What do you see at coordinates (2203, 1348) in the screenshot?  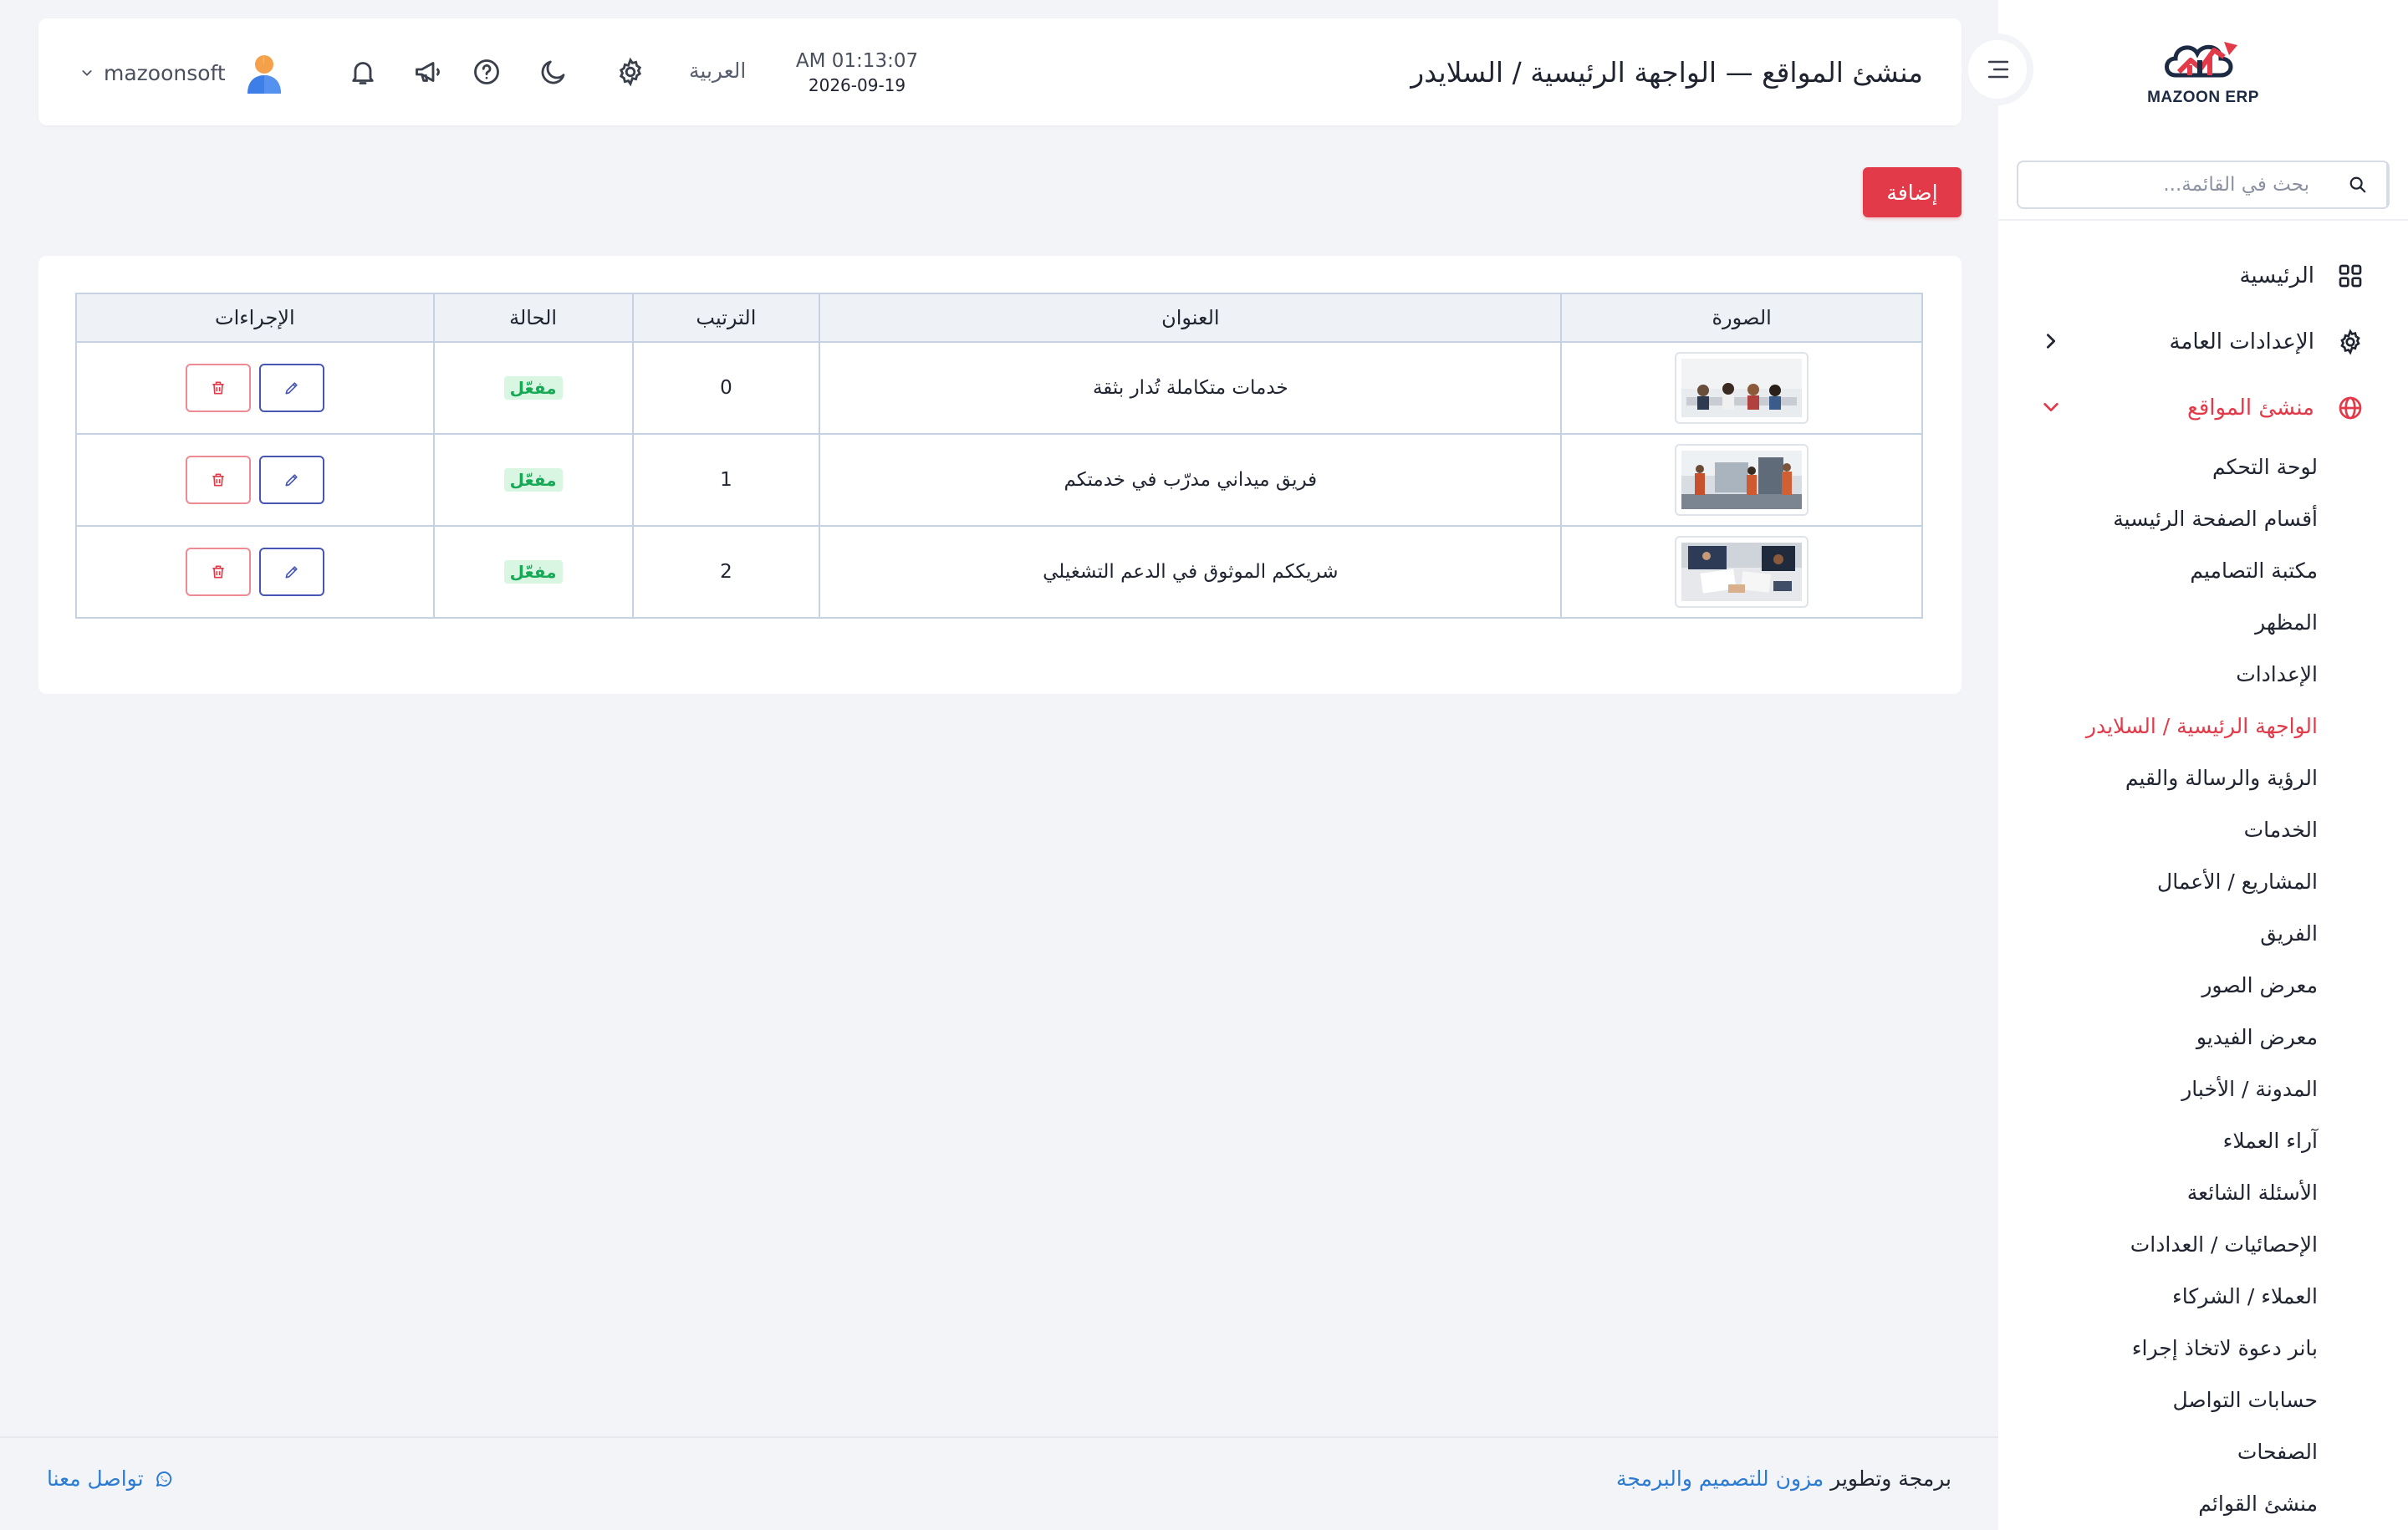 I see `sidebar-subitem-cta-banner: بانر دعوة لاتخاذ إجراء` at bounding box center [2203, 1348].